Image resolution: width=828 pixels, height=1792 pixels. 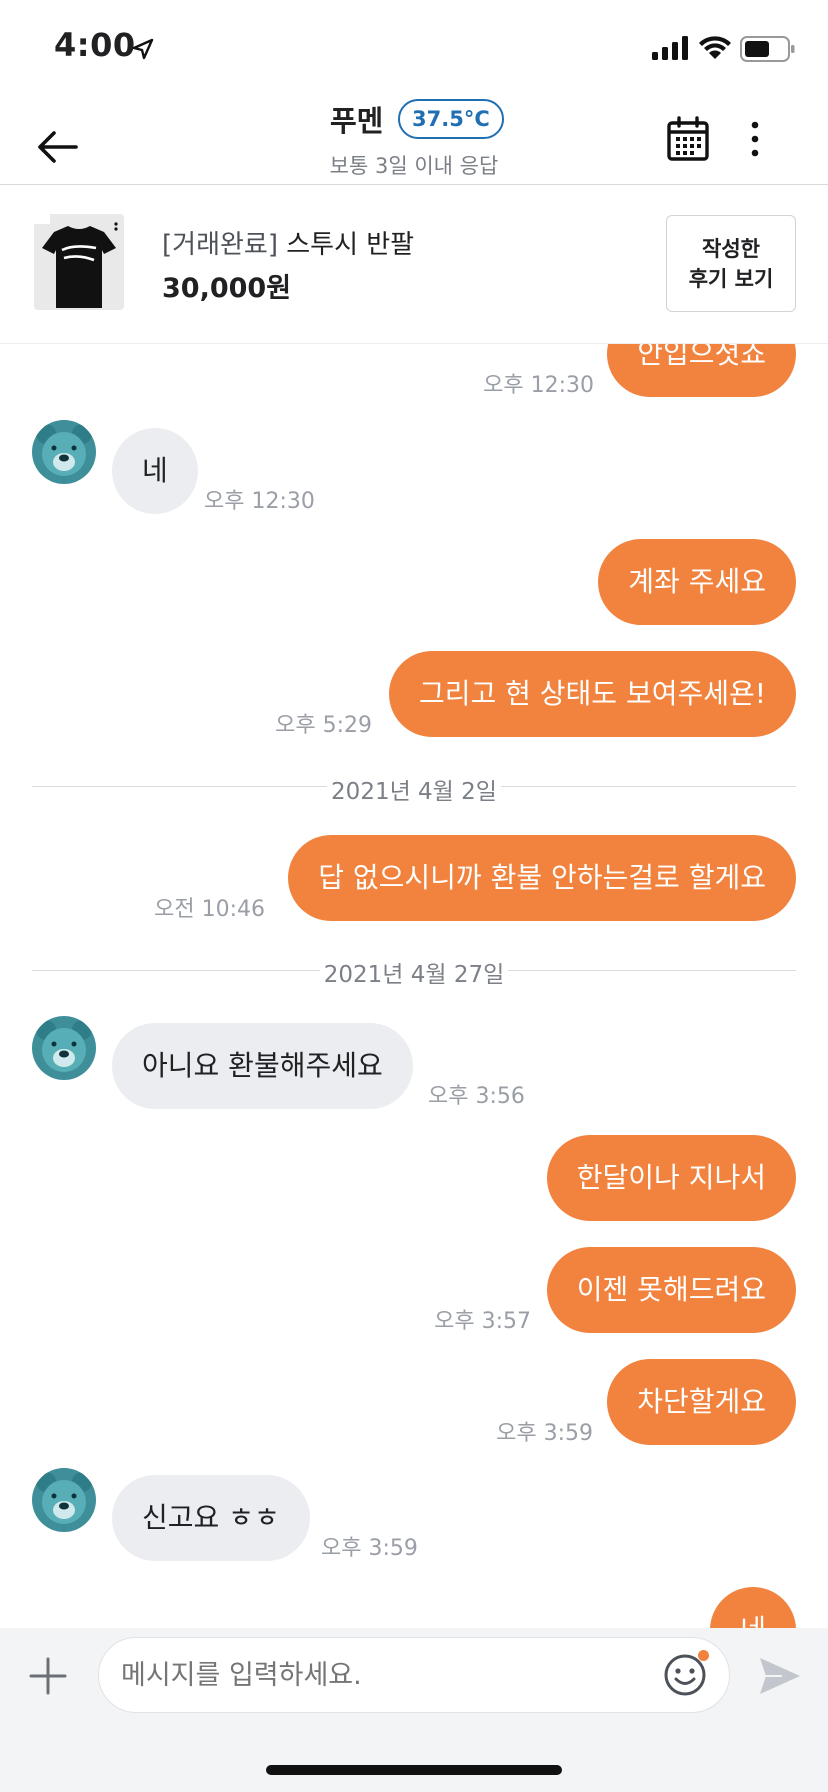 What do you see at coordinates (670, 48) in the screenshot?
I see `cellular-signal-icon` at bounding box center [670, 48].